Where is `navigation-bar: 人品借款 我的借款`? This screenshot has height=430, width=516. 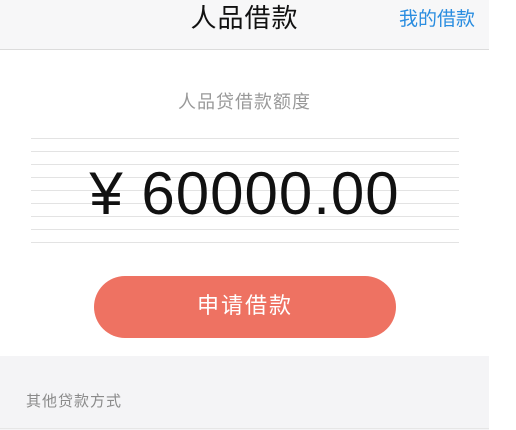 navigation-bar: 人品借款 我的借款 is located at coordinates (244, 25).